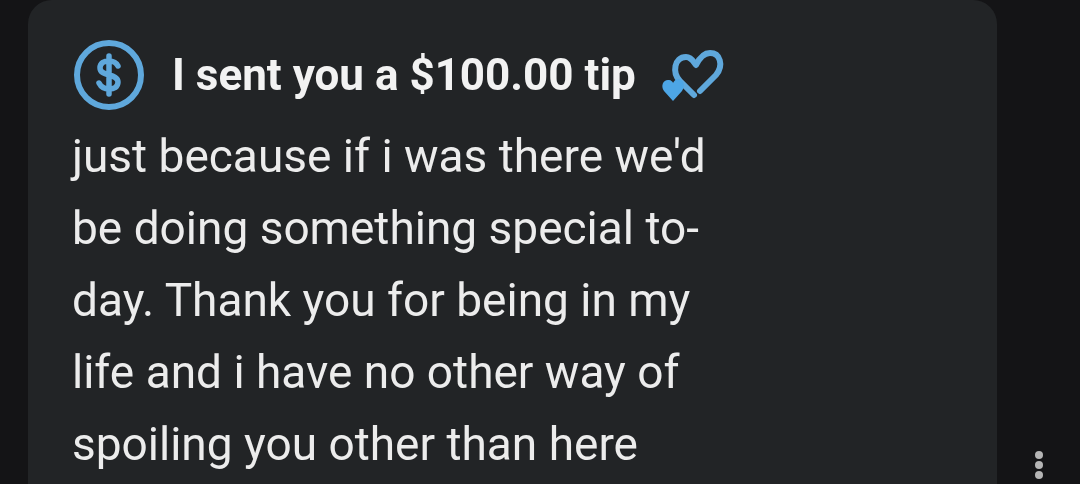 Image resolution: width=1080 pixels, height=484 pixels. Describe the element at coordinates (109, 75) in the screenshot. I see `dollar-coin-icon` at that location.